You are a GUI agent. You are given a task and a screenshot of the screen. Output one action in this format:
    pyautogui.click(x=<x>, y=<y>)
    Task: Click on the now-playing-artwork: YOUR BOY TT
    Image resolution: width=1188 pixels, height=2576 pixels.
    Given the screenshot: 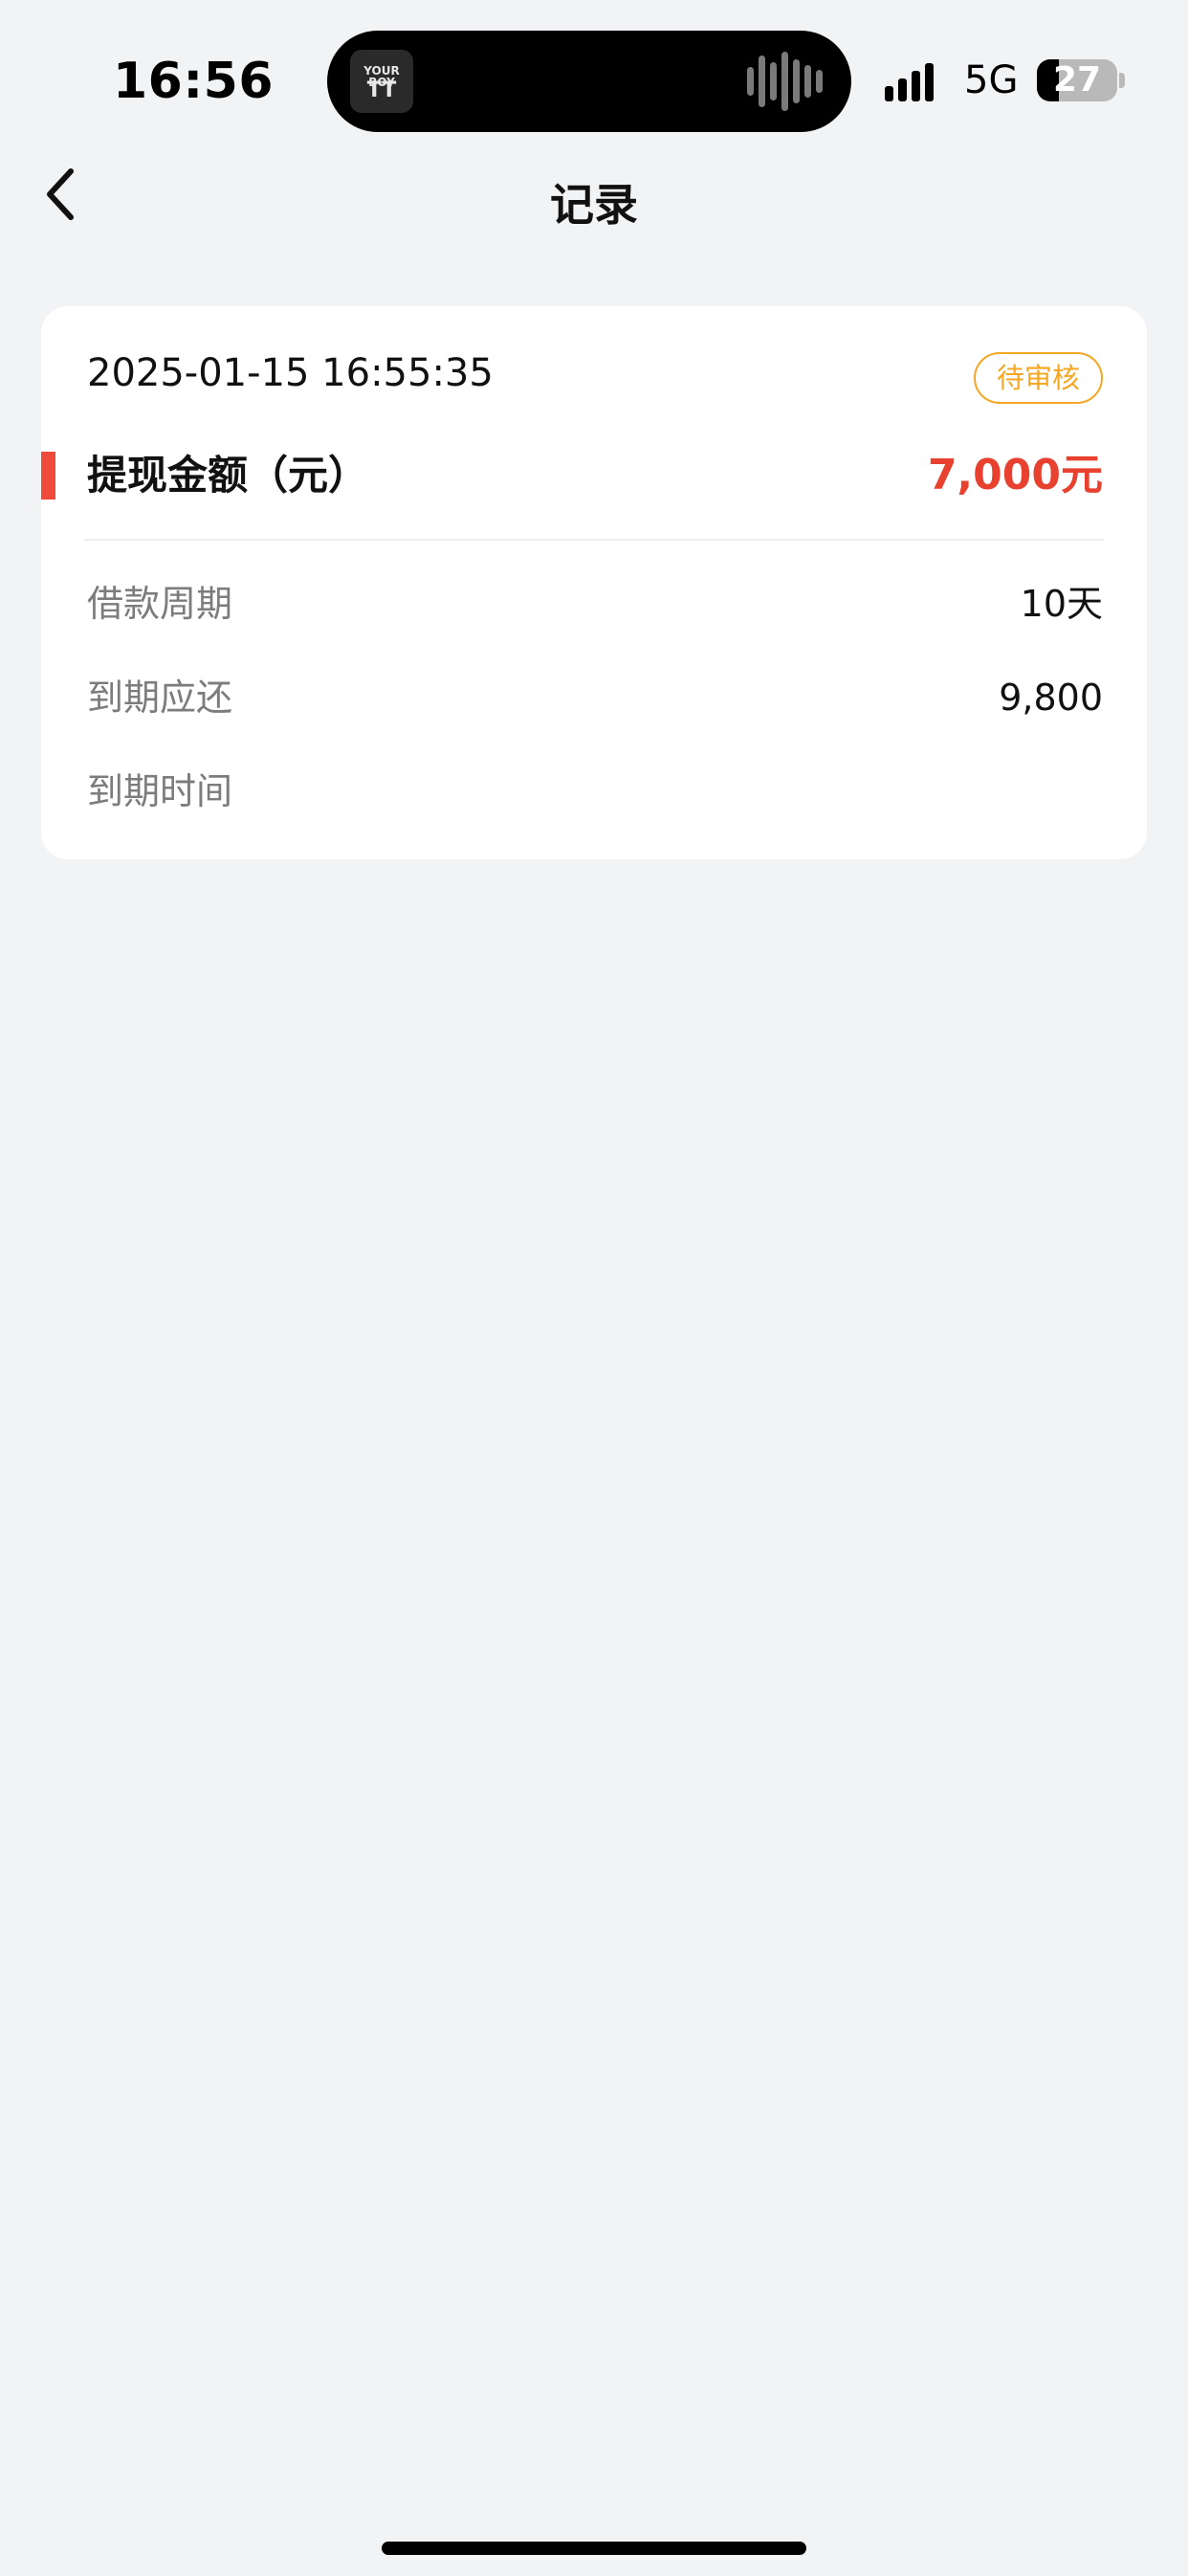 What is the action you would take?
    pyautogui.click(x=381, y=81)
    